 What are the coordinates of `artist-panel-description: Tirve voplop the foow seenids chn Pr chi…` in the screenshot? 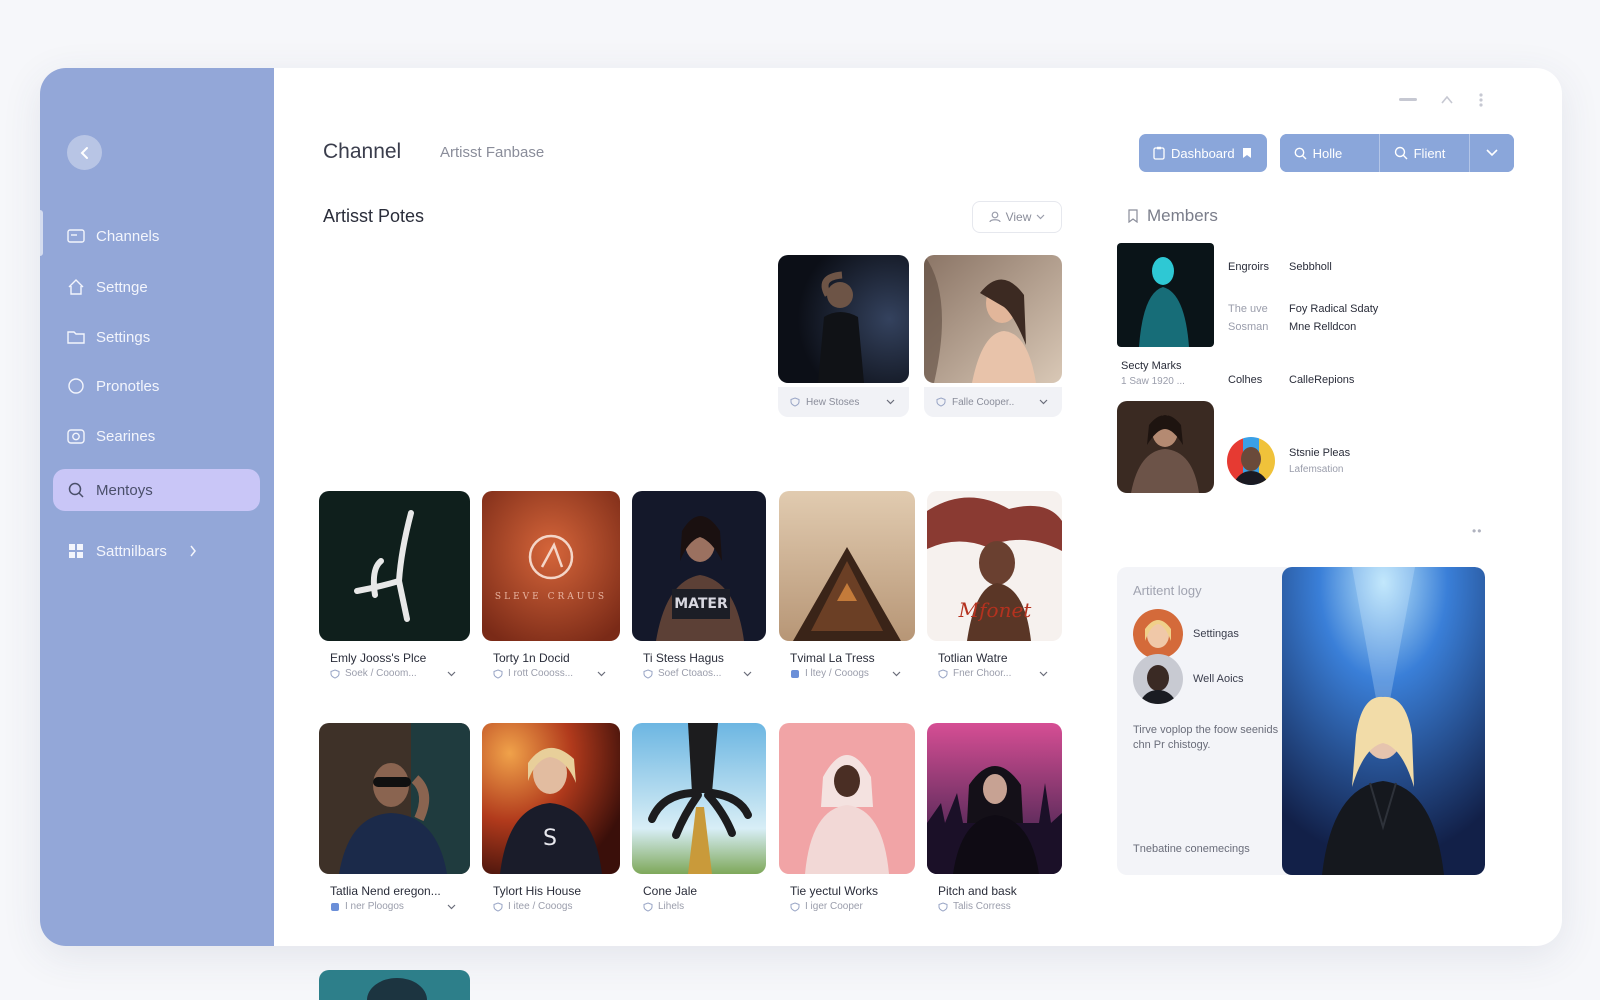 It's located at (1206, 737).